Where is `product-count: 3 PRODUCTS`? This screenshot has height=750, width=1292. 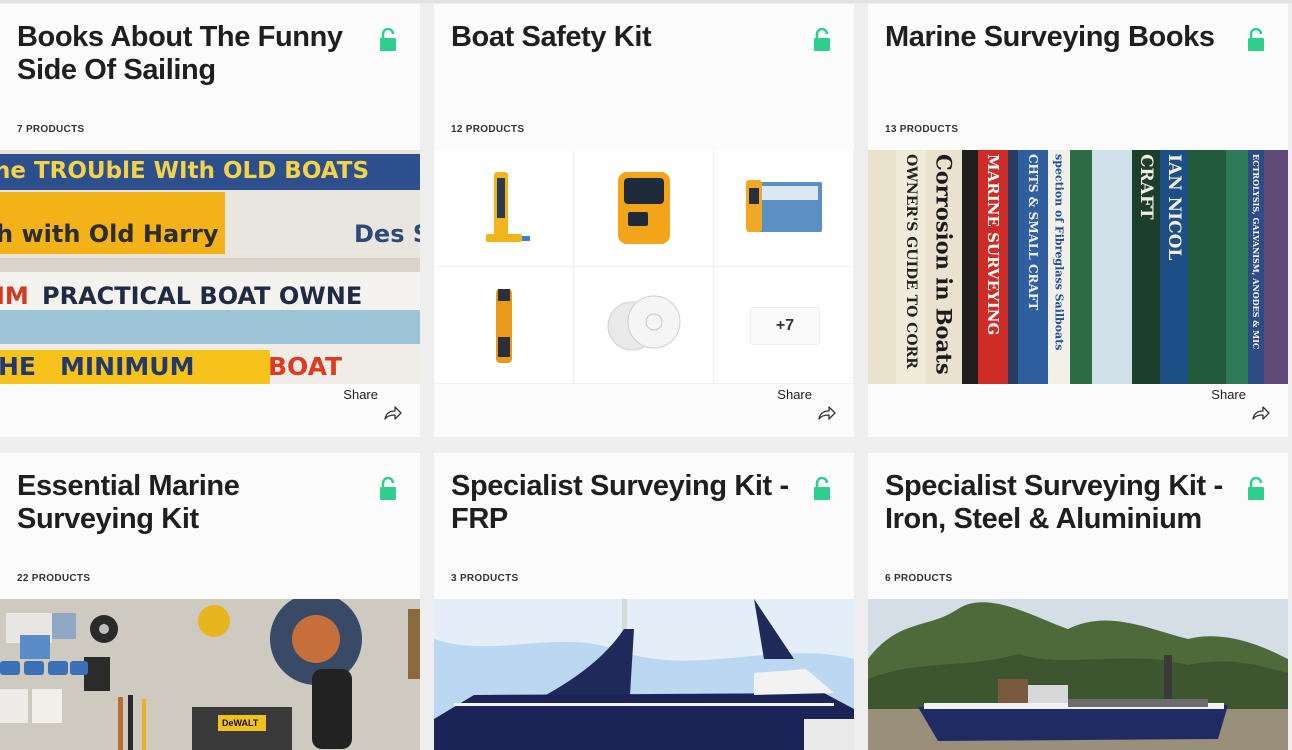 product-count: 3 PRODUCTS is located at coordinates (485, 578).